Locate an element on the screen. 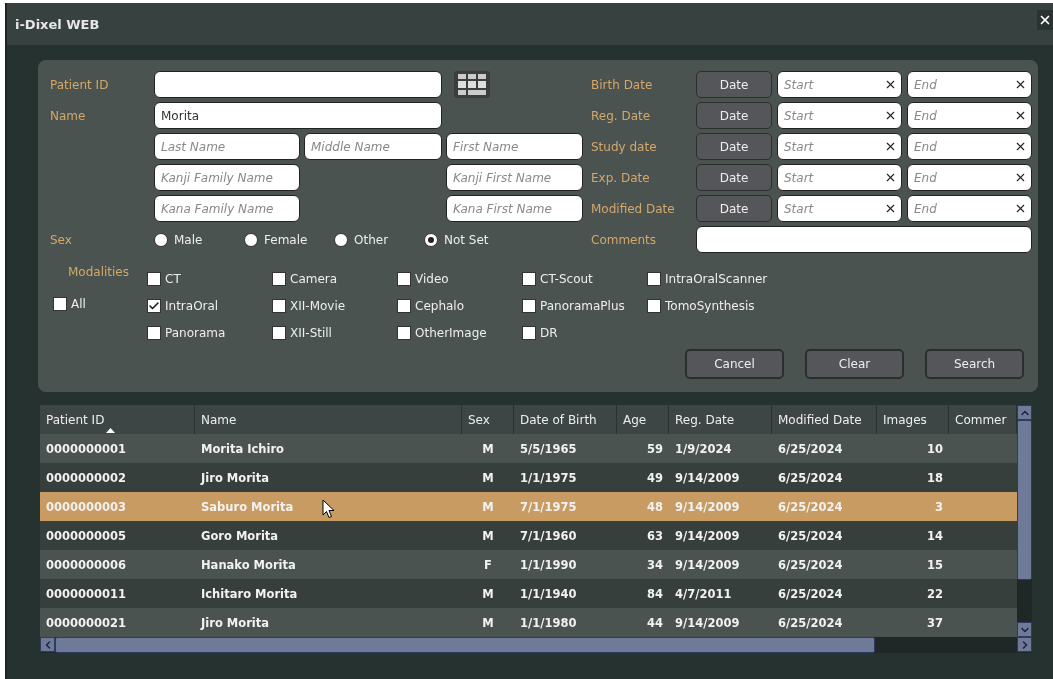  column-header: Age is located at coordinates (643, 419).